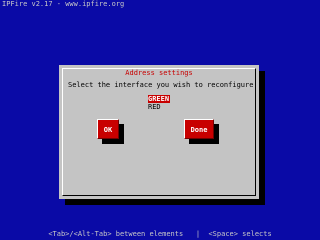  I want to click on interface-item-green: GREEN, so click(159, 99).